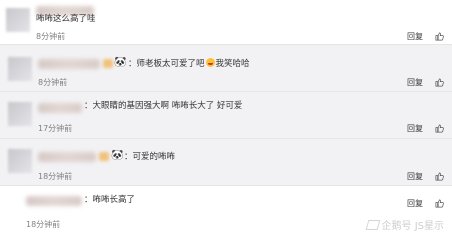 The image size is (452, 240). I want to click on watermark-logo-icon, so click(372, 224).